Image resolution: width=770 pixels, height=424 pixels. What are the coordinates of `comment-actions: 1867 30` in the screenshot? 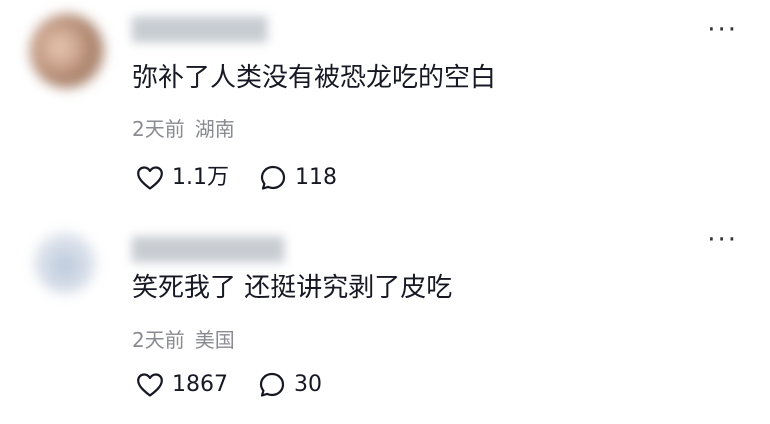 It's located at (229, 385).